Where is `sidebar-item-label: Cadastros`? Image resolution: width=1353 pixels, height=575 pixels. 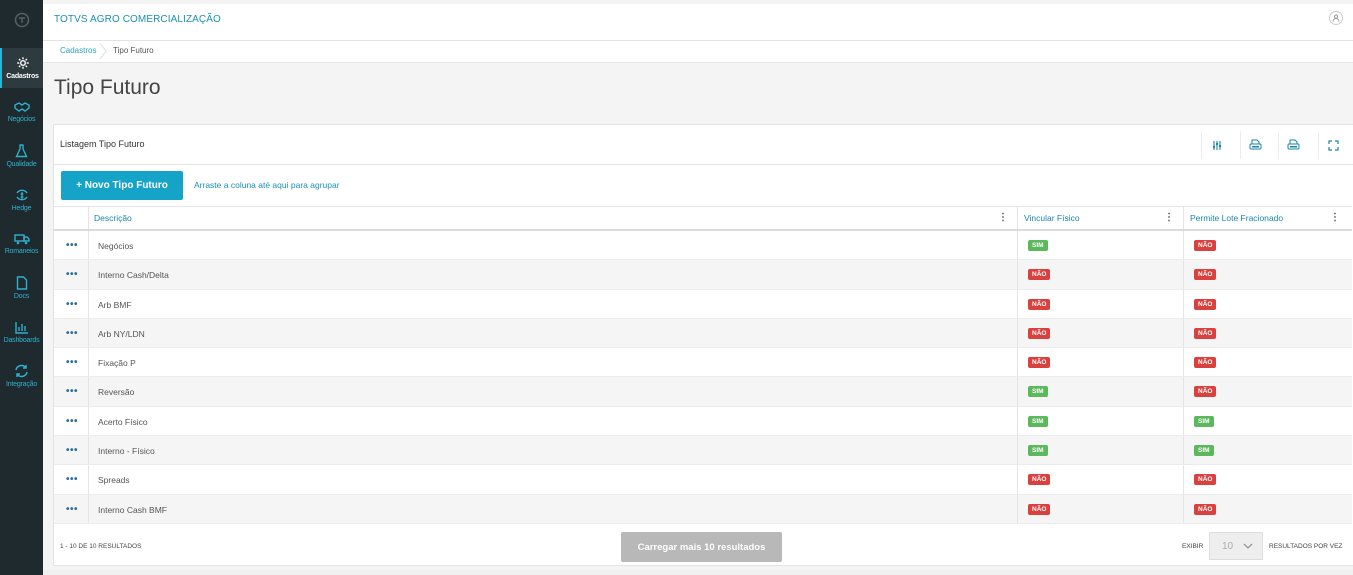 sidebar-item-label: Cadastros is located at coordinates (22, 76).